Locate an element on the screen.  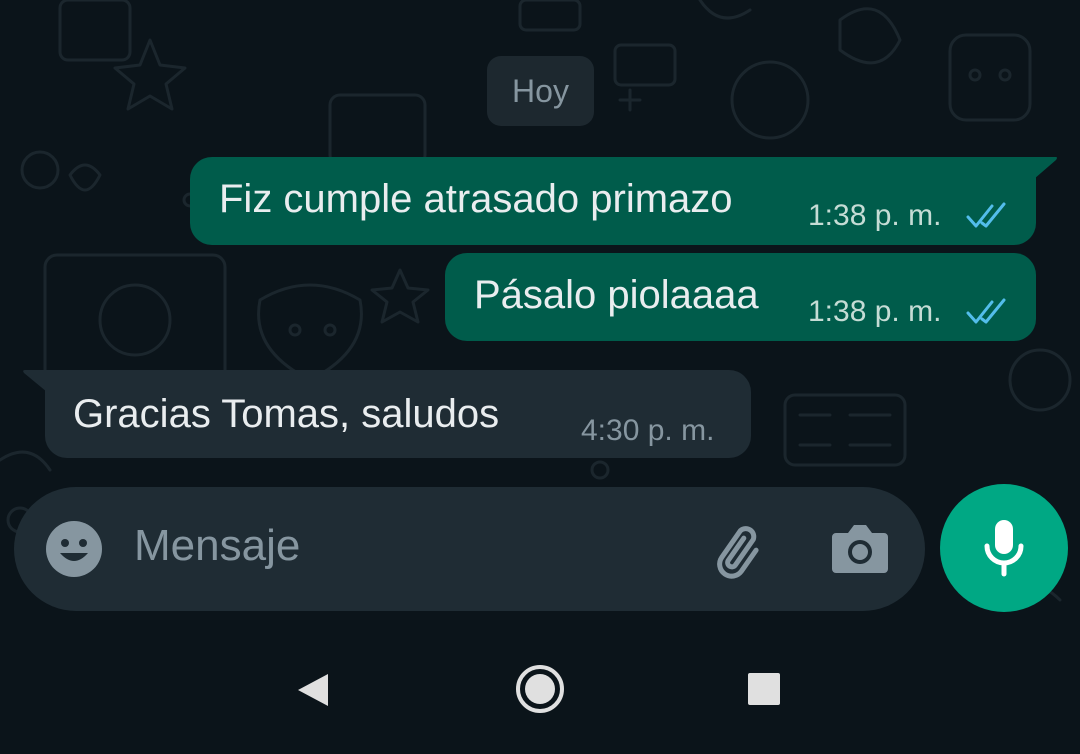
home-circle-icon is located at coordinates (540, 689).